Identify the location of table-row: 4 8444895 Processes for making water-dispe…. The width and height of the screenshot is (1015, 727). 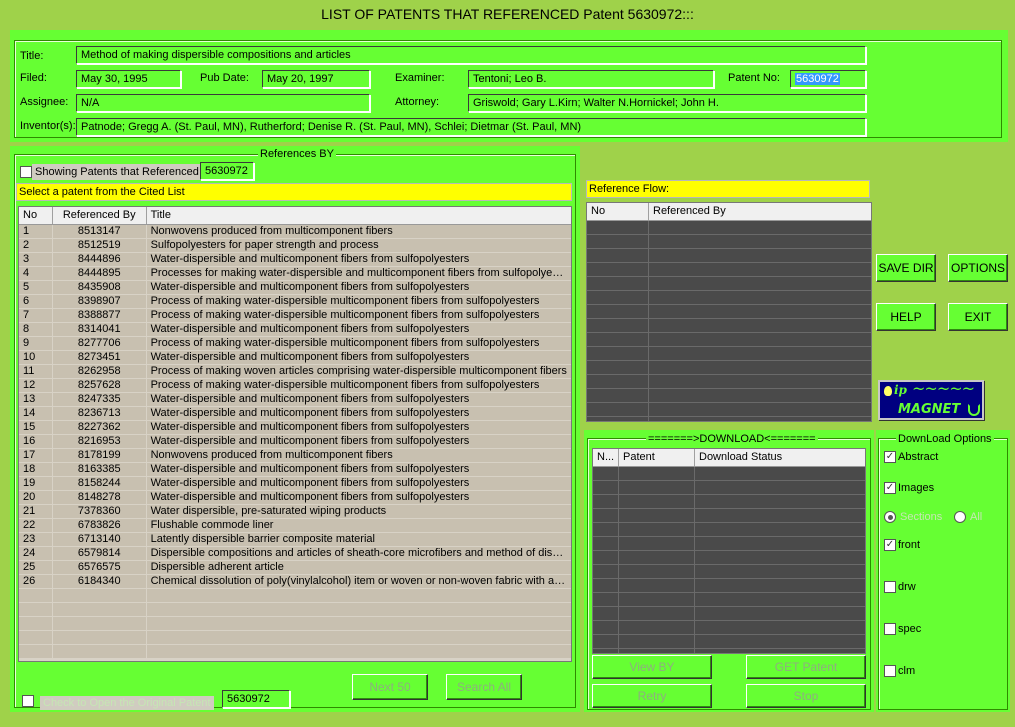
(295, 274).